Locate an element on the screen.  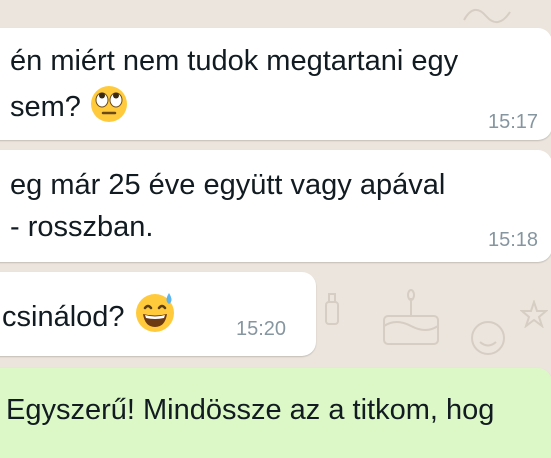
message-text: eg már 25 éve együtt vagy apával is located at coordinates (228, 185).